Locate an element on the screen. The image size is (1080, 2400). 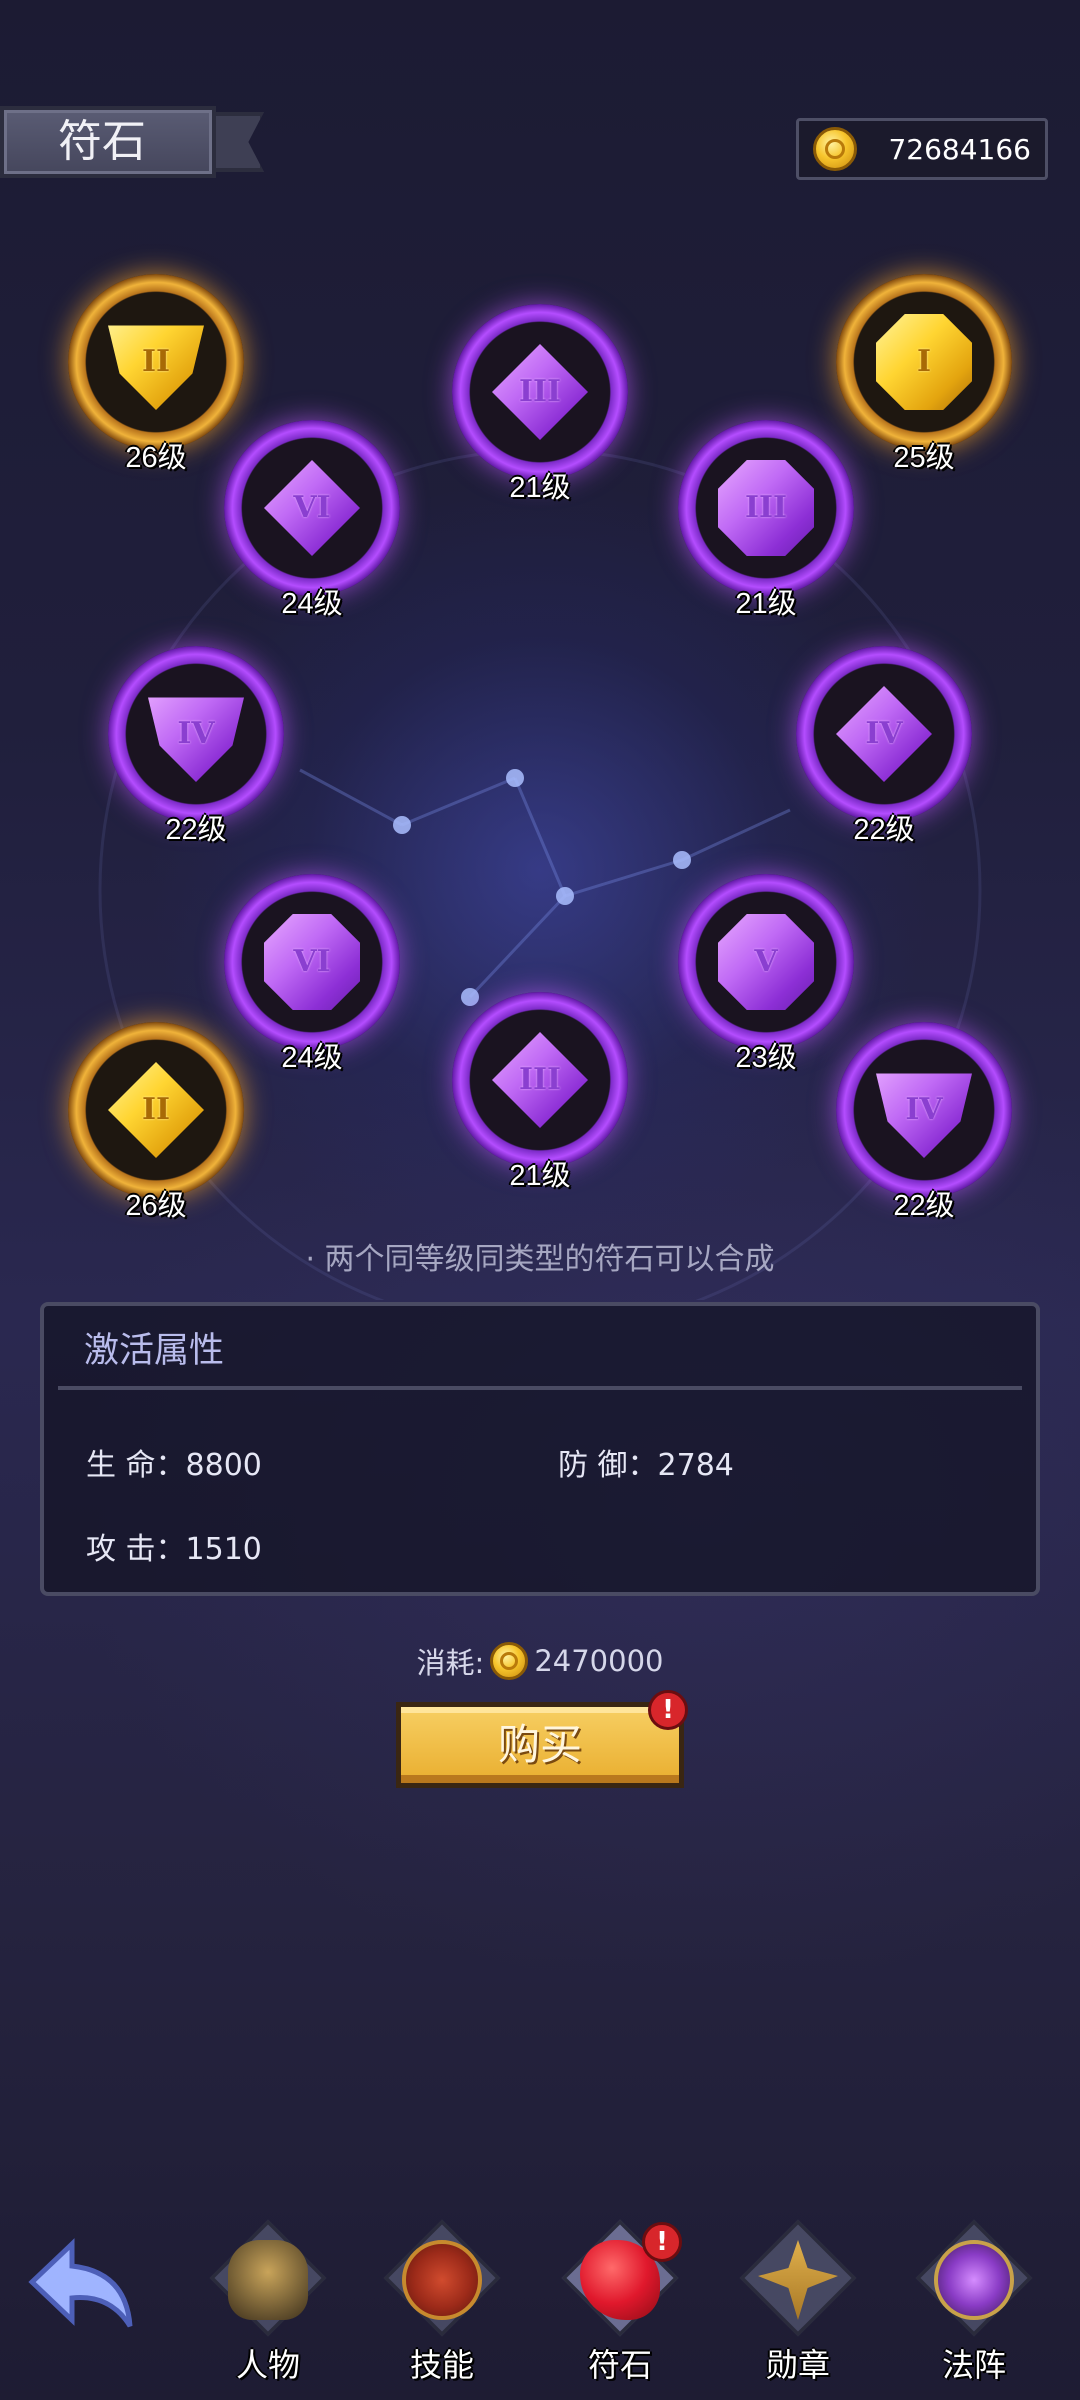
nav-tab-skills: 技能 is located at coordinates (442, 2301).